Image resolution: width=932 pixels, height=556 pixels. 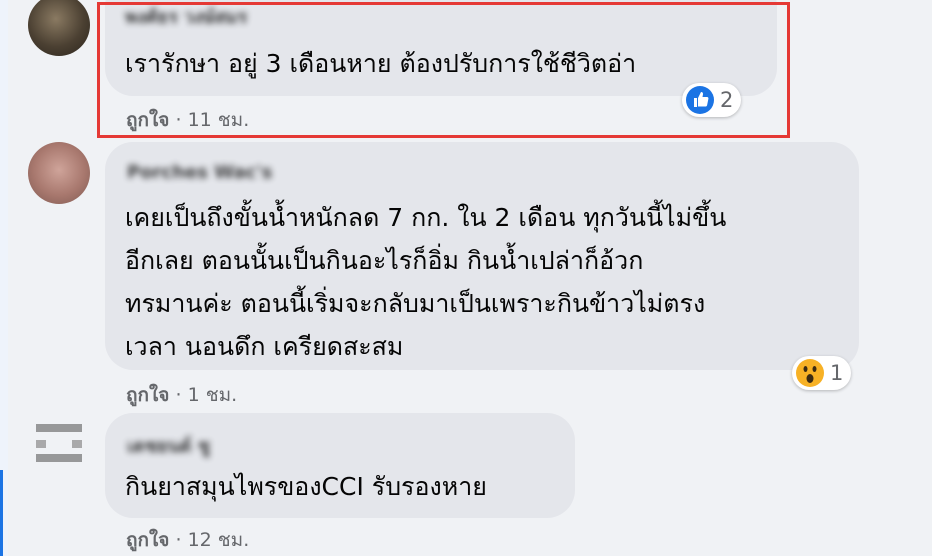 What do you see at coordinates (306, 486) in the screenshot?
I see `comment-text: กินยาสมุนไพรของCCI รับรองหาย` at bounding box center [306, 486].